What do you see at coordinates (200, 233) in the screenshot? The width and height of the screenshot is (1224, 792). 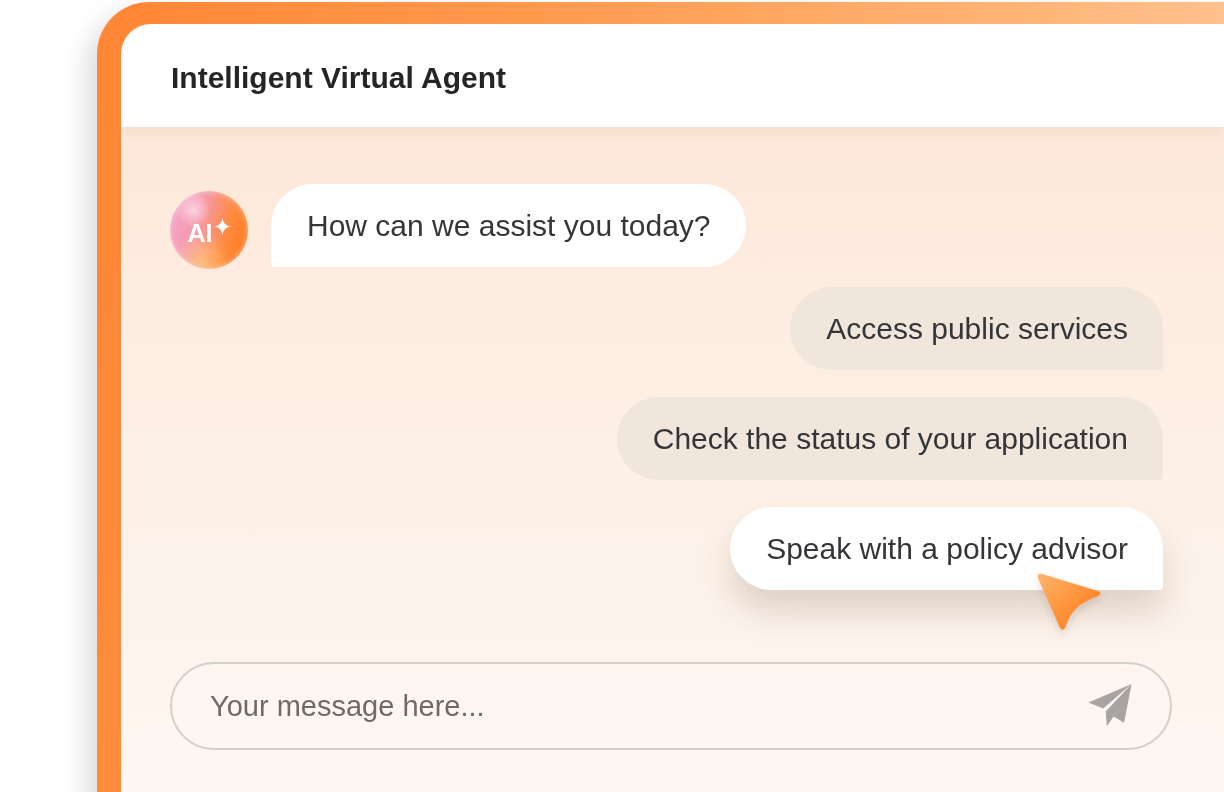 I see `avatar-label: AI` at bounding box center [200, 233].